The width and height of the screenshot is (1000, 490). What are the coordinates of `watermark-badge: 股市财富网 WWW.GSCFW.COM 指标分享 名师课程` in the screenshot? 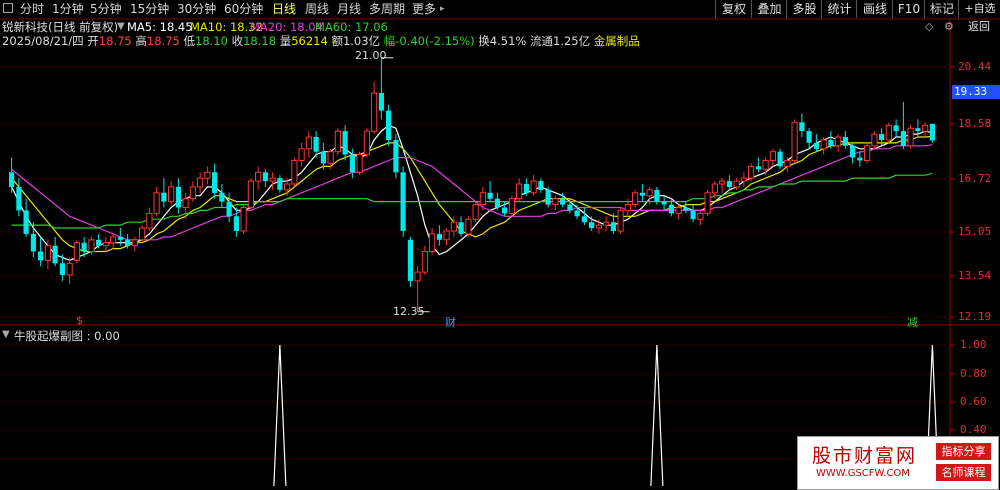 It's located at (898, 463).